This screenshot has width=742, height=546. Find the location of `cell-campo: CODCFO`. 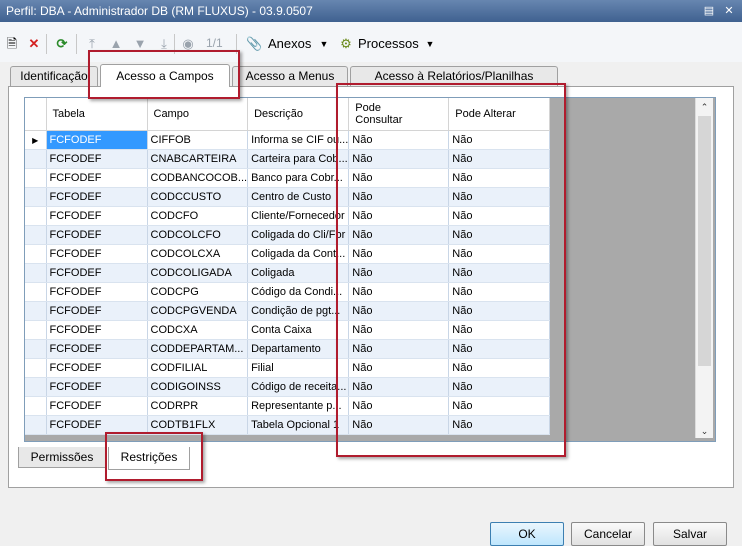

cell-campo: CODCFO is located at coordinates (198, 216).